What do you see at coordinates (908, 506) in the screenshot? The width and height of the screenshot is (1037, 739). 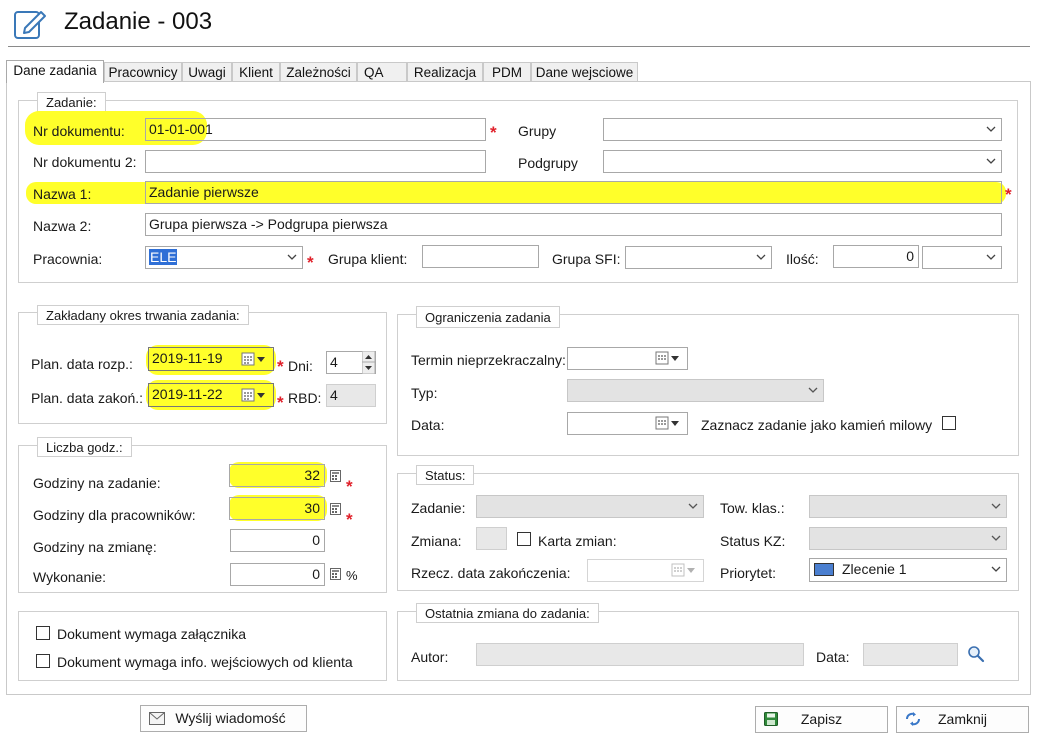 I see `tow-klas-select` at bounding box center [908, 506].